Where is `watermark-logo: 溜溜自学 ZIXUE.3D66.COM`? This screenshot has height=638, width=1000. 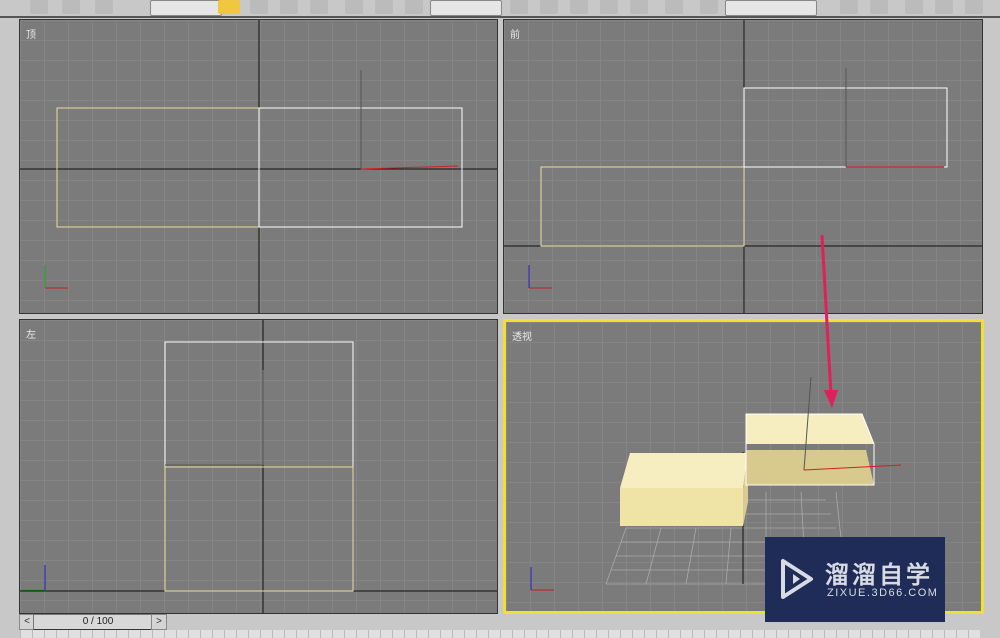 watermark-logo: 溜溜自学 ZIXUE.3D66.COM is located at coordinates (855, 579).